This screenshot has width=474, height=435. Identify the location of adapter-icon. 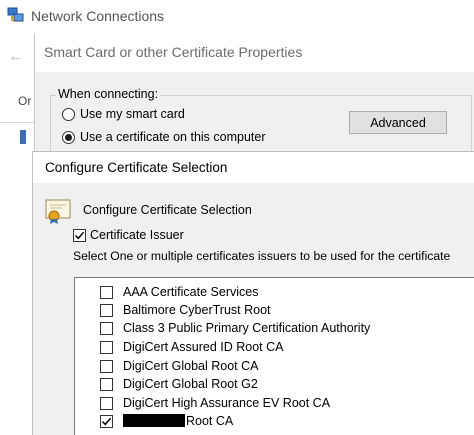
(23, 137).